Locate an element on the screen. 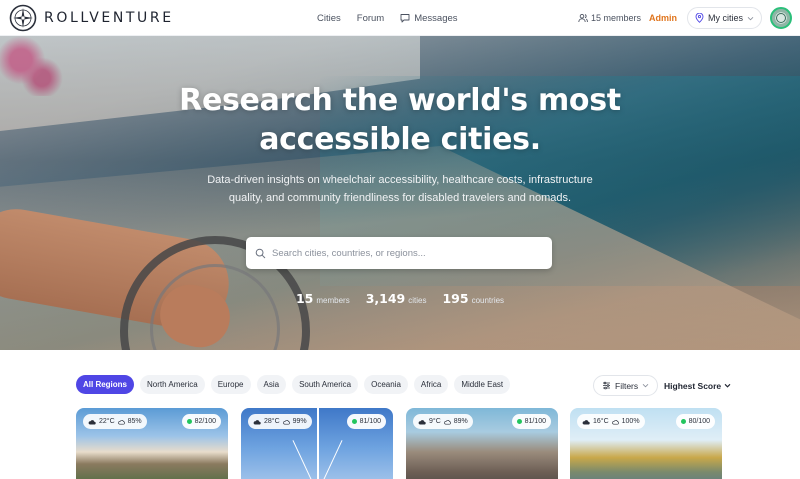 This screenshot has width=800, height=479. hero-stats: 15 members 3,149 cities 195 countries is located at coordinates (400, 298).